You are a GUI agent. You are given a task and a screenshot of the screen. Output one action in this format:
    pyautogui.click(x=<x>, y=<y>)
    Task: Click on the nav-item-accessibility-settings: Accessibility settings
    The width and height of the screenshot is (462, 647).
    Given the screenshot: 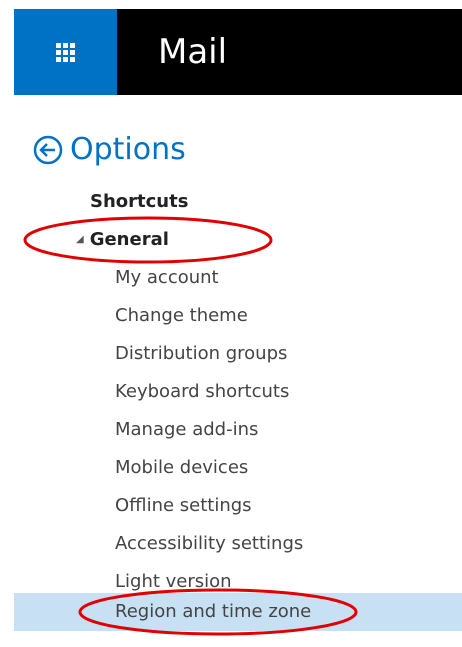 What is the action you would take?
    pyautogui.click(x=209, y=544)
    